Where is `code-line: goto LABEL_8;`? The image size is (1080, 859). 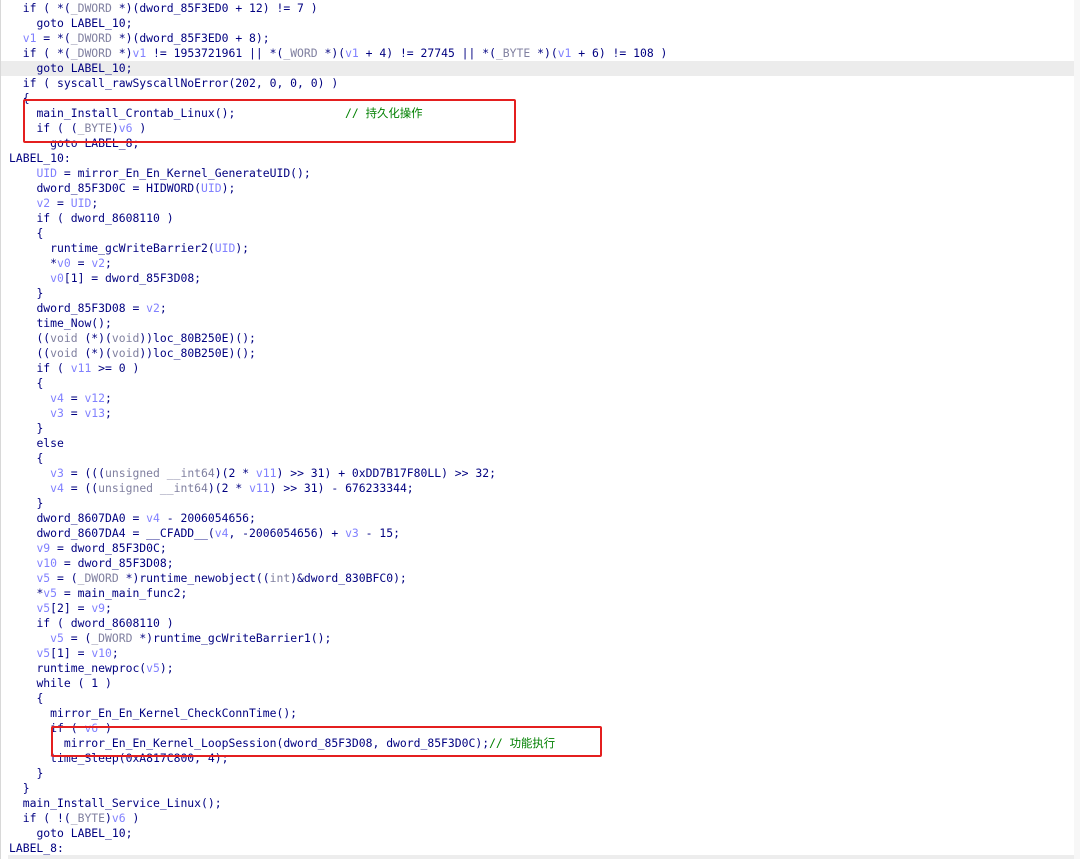
code-line: goto LABEL_8; is located at coordinates (540, 143).